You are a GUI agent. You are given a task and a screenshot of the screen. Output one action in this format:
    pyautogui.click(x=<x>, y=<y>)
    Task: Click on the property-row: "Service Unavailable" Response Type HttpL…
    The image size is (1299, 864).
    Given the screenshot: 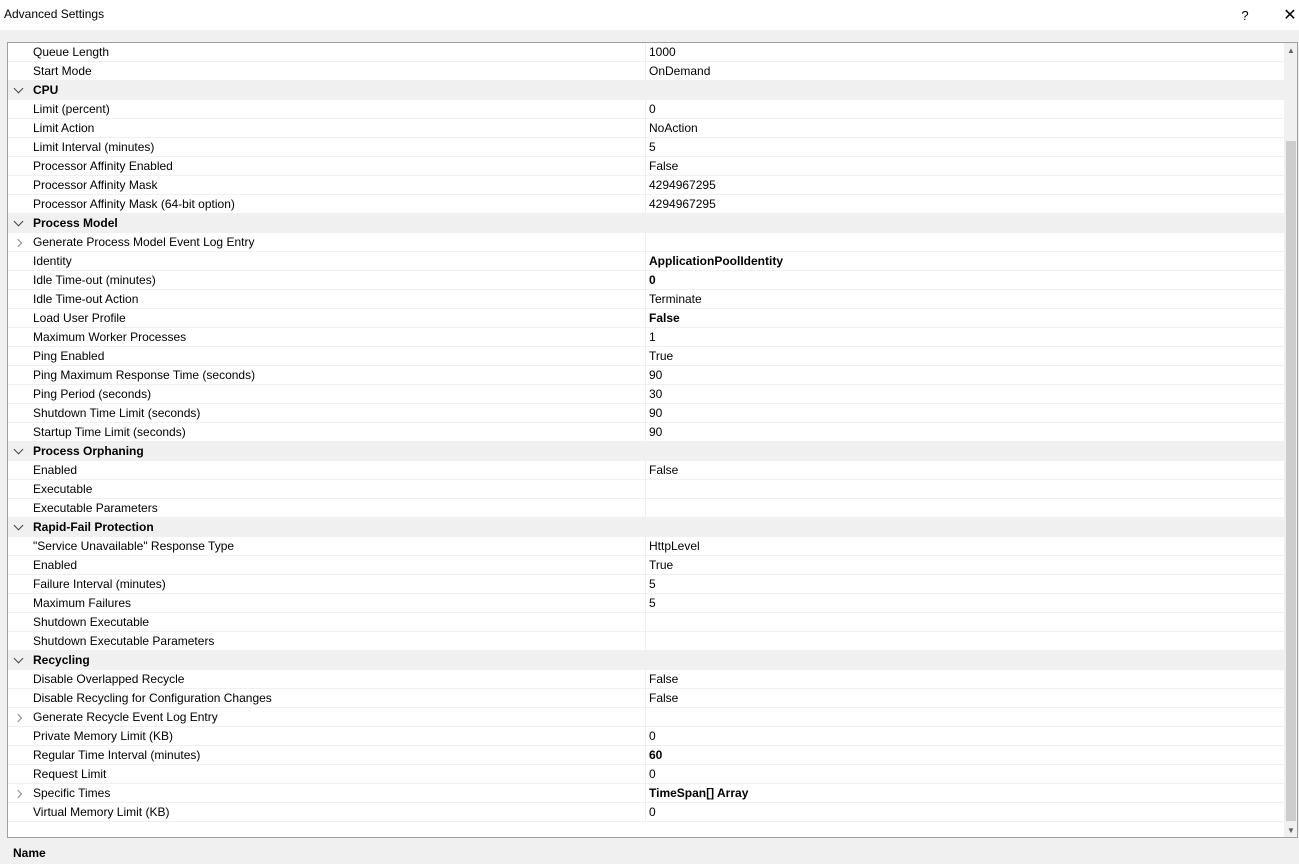 What is the action you would take?
    pyautogui.click(x=646, y=546)
    